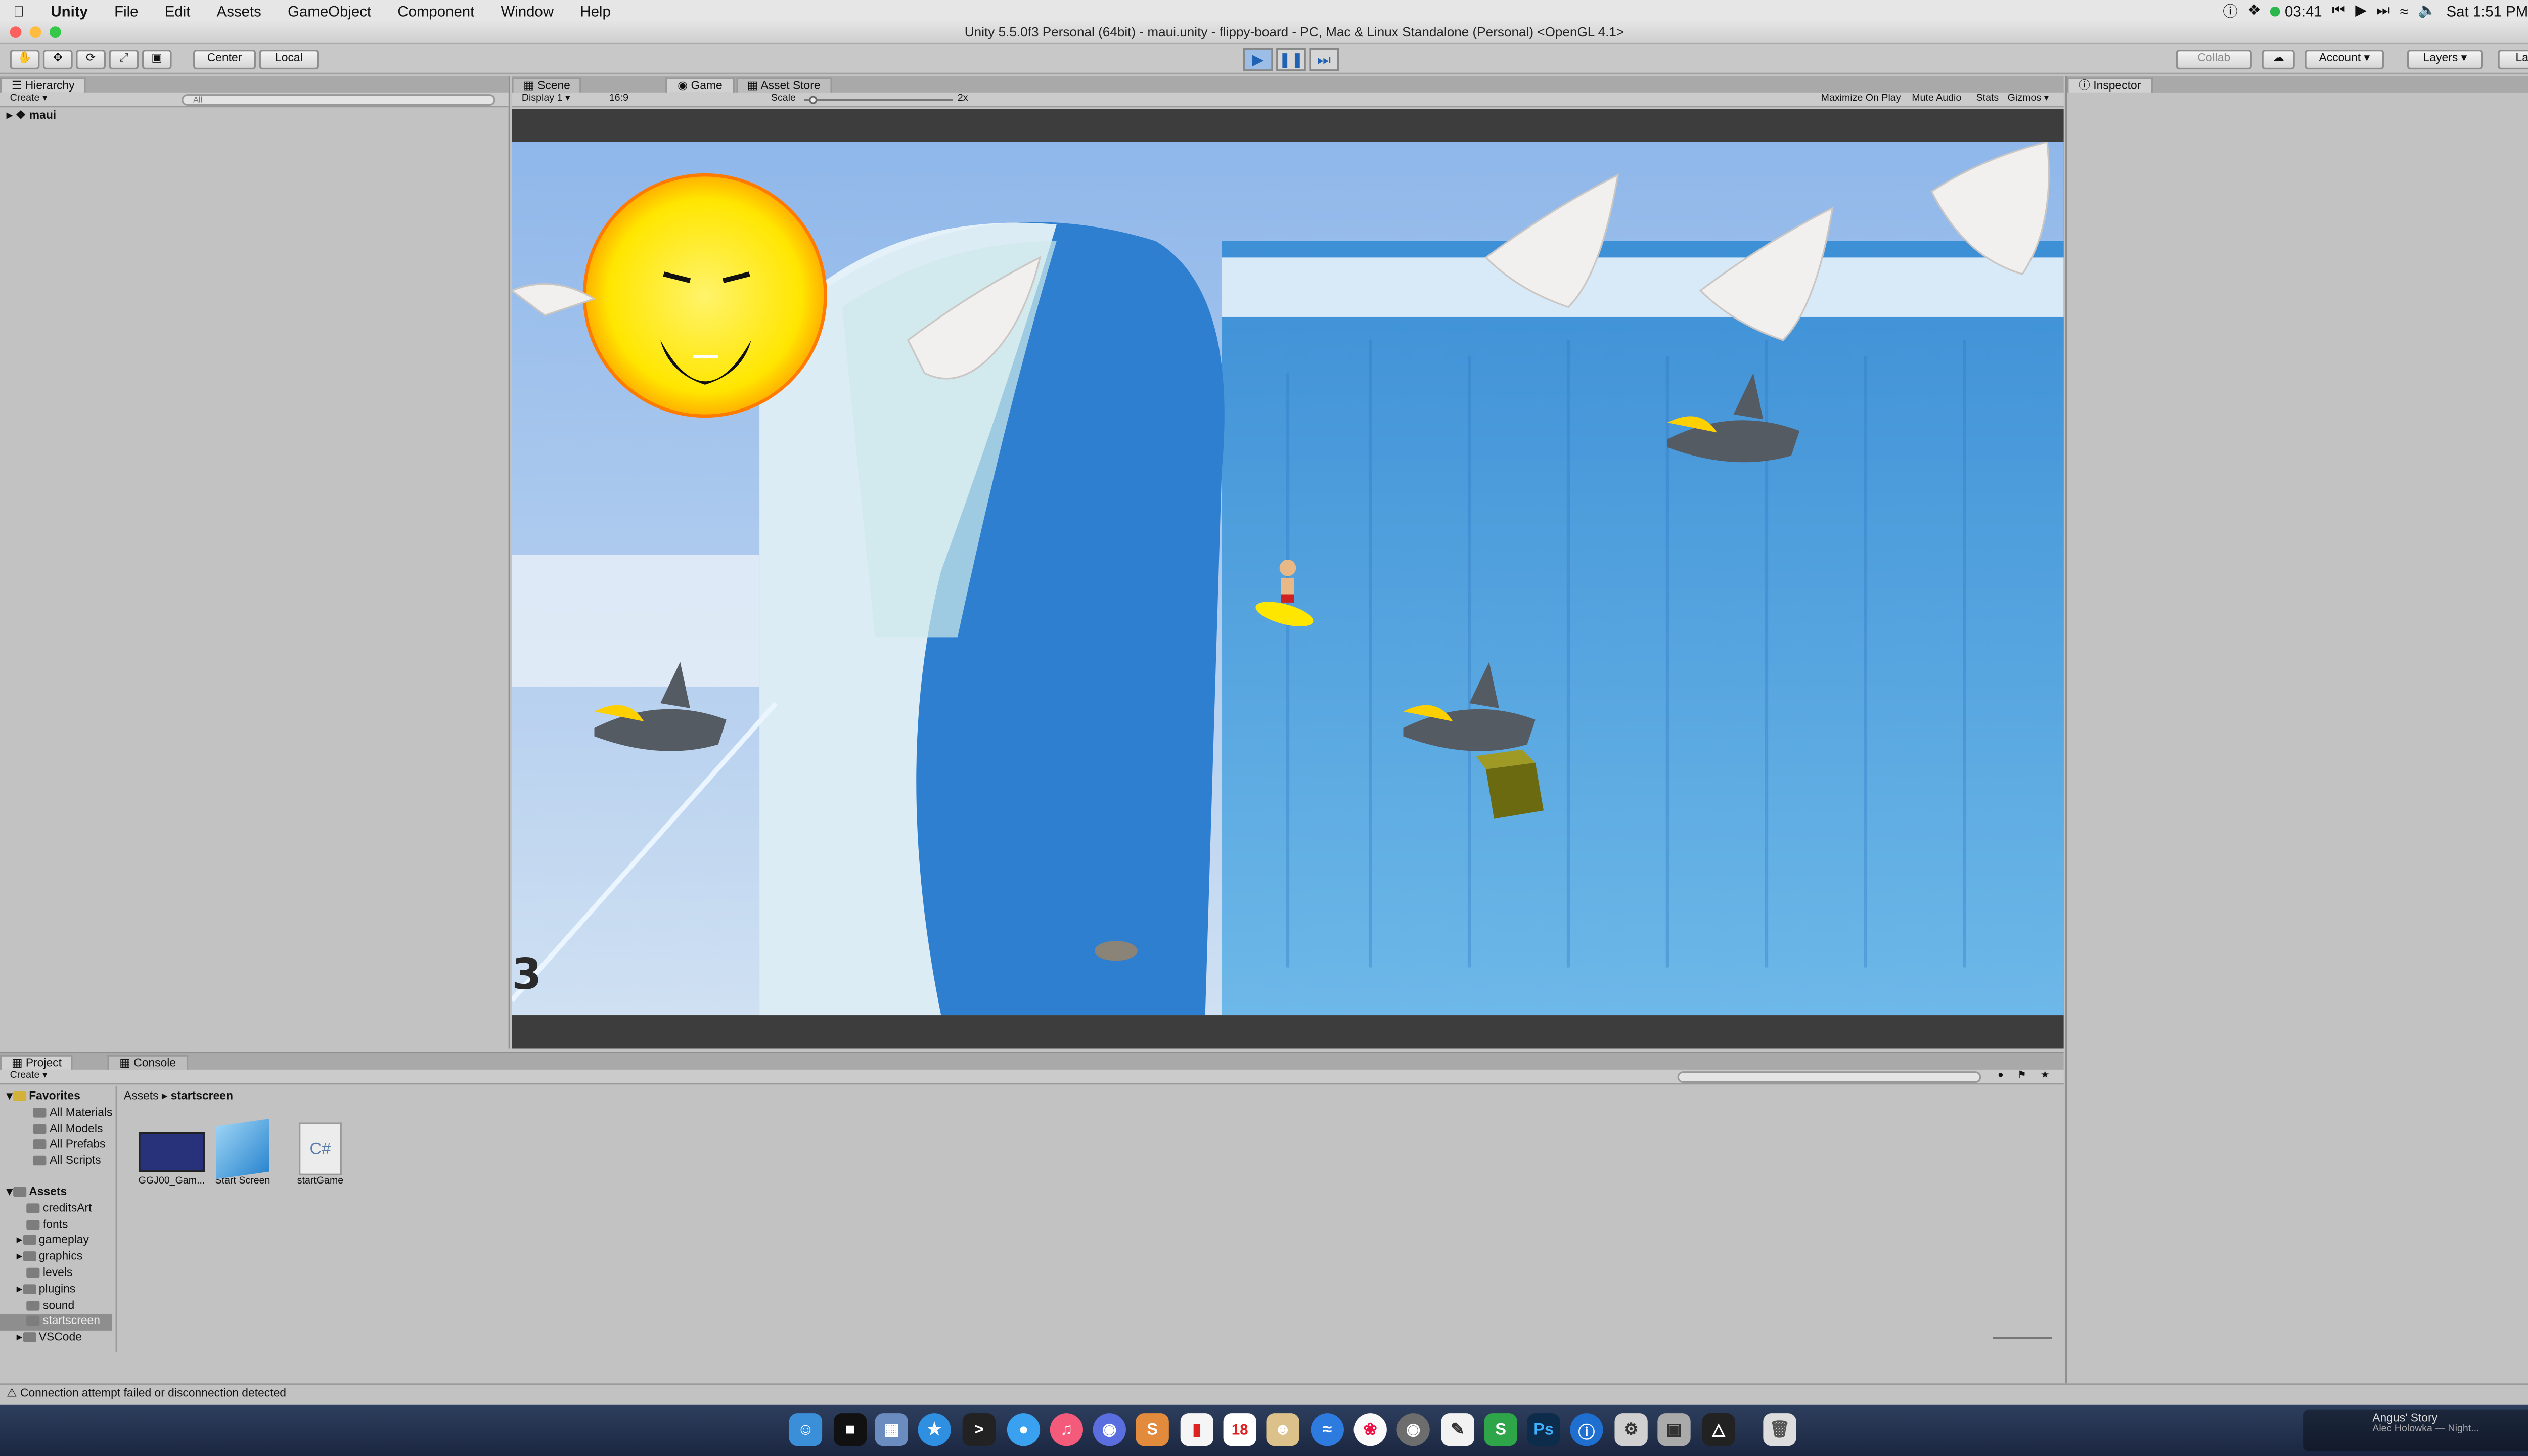 This screenshot has height=1456, width=2528. What do you see at coordinates (60, 1146) in the screenshot?
I see `favorite-item: All Prefabs` at bounding box center [60, 1146].